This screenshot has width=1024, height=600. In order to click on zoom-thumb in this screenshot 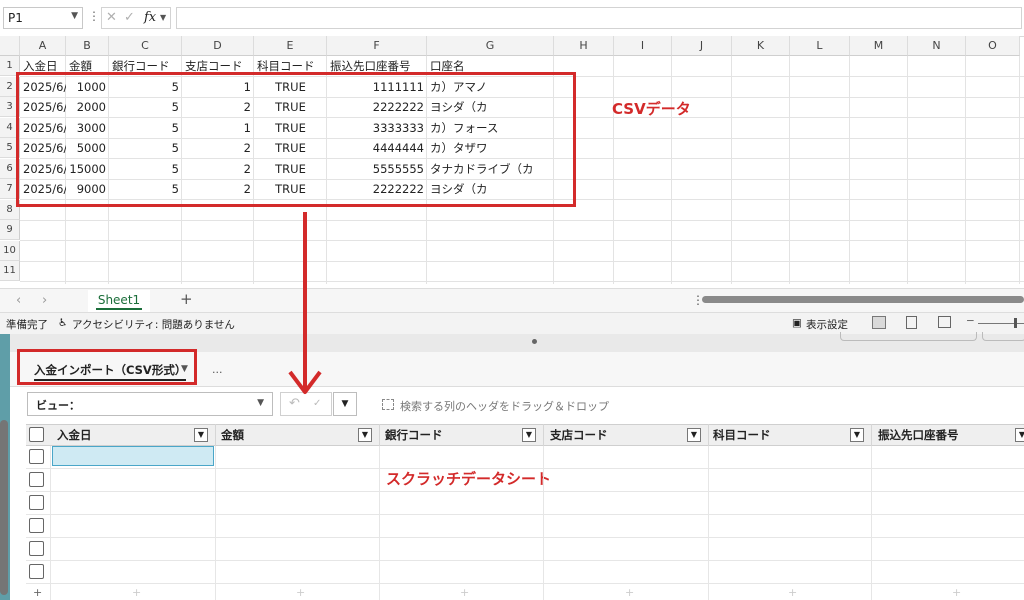, I will do `click(1015, 323)`.